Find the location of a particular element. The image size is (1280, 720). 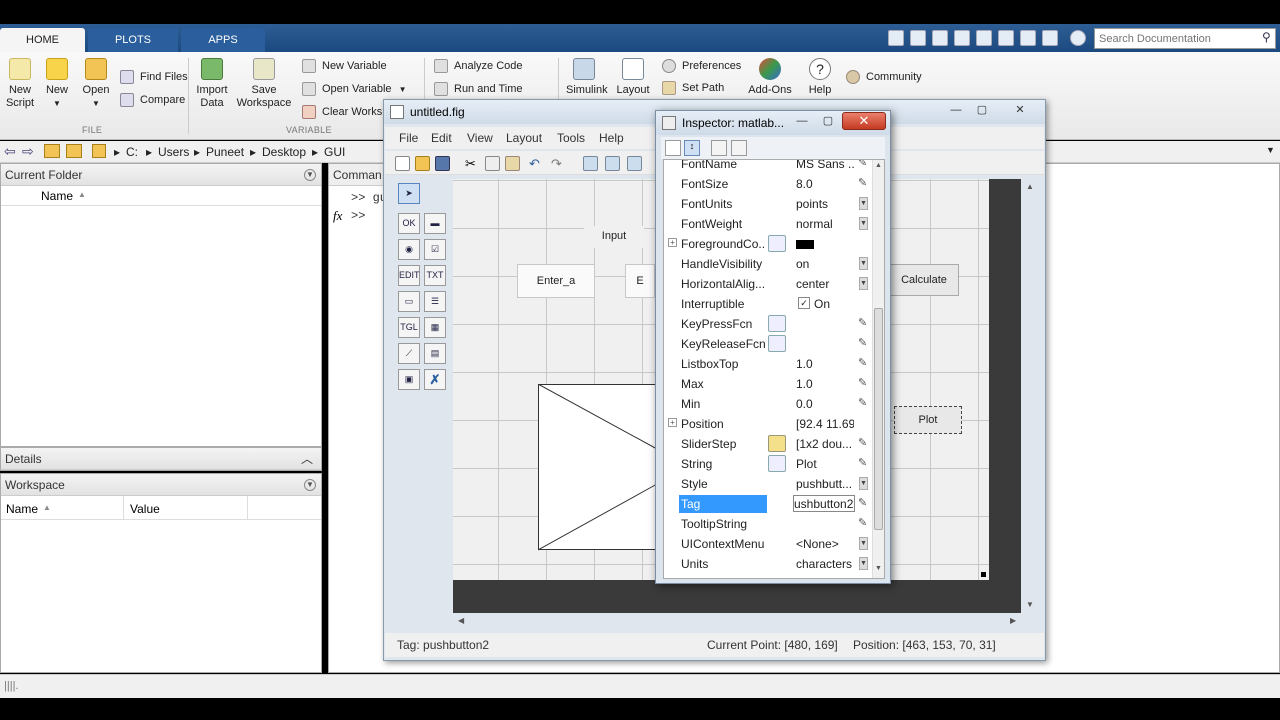

enter-a-text: Enter_a is located at coordinates (556, 281).